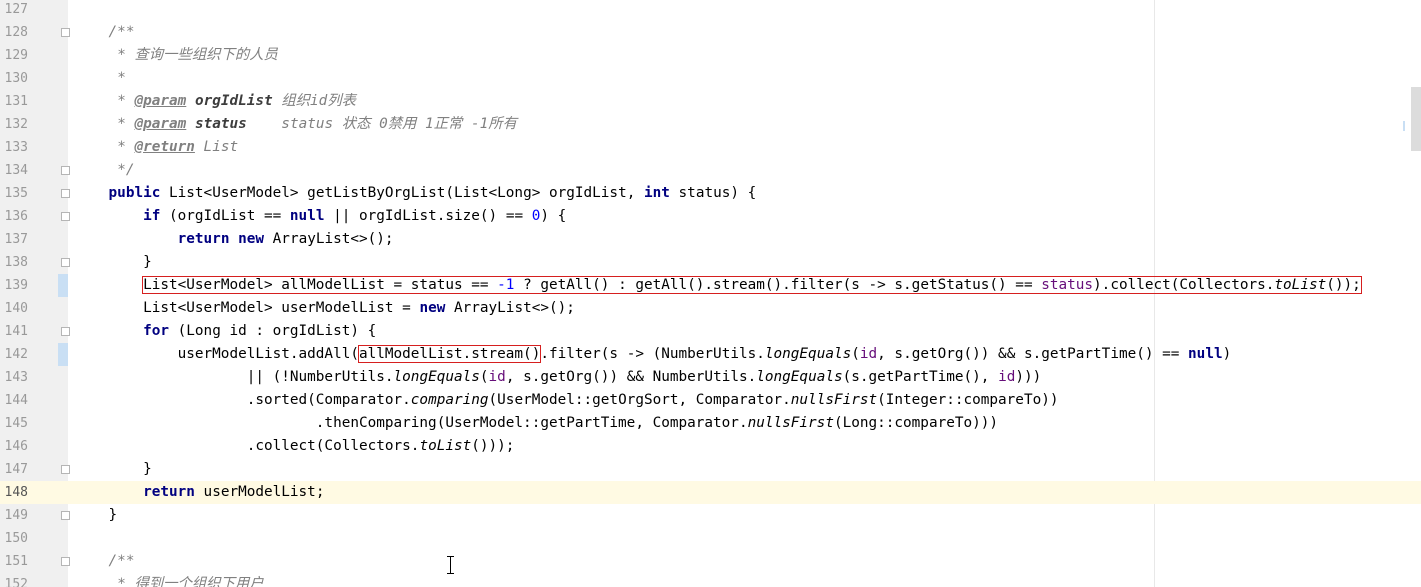 This screenshot has width=1421, height=587. What do you see at coordinates (14, 239) in the screenshot?
I see `line-number: 137` at bounding box center [14, 239].